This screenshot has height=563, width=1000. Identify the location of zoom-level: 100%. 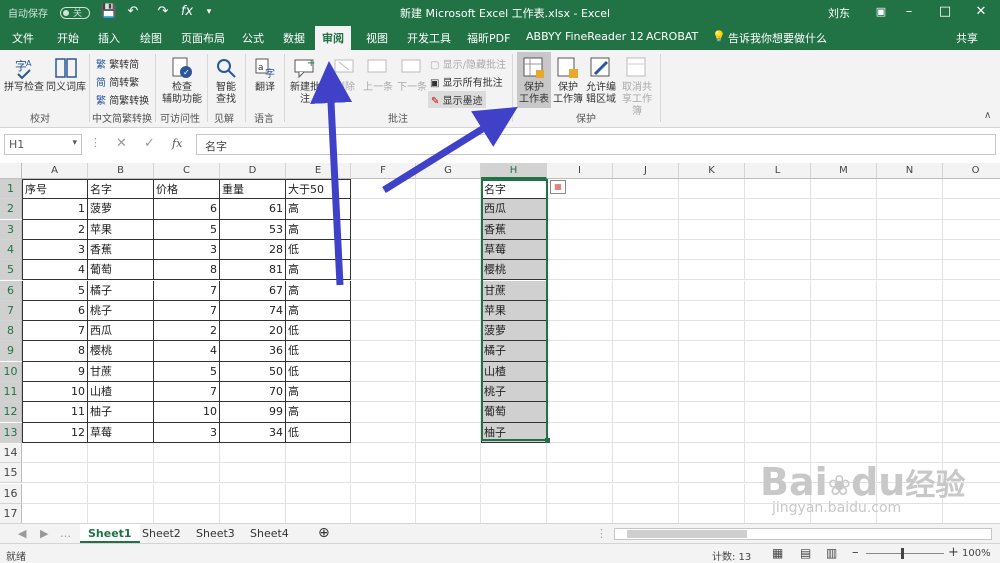
(976, 553).